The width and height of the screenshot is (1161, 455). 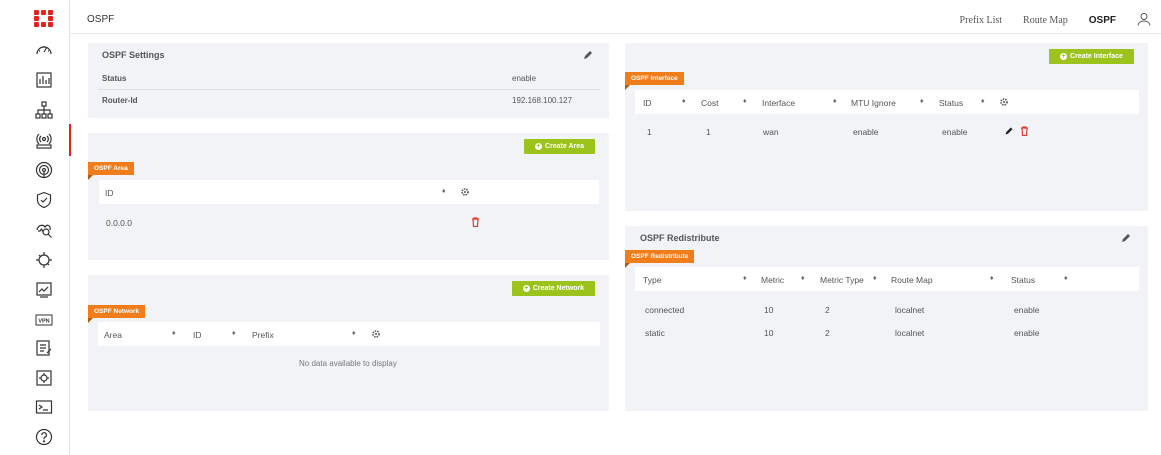 What do you see at coordinates (1045, 20) in the screenshot?
I see `nav-route-map: Route Map` at bounding box center [1045, 20].